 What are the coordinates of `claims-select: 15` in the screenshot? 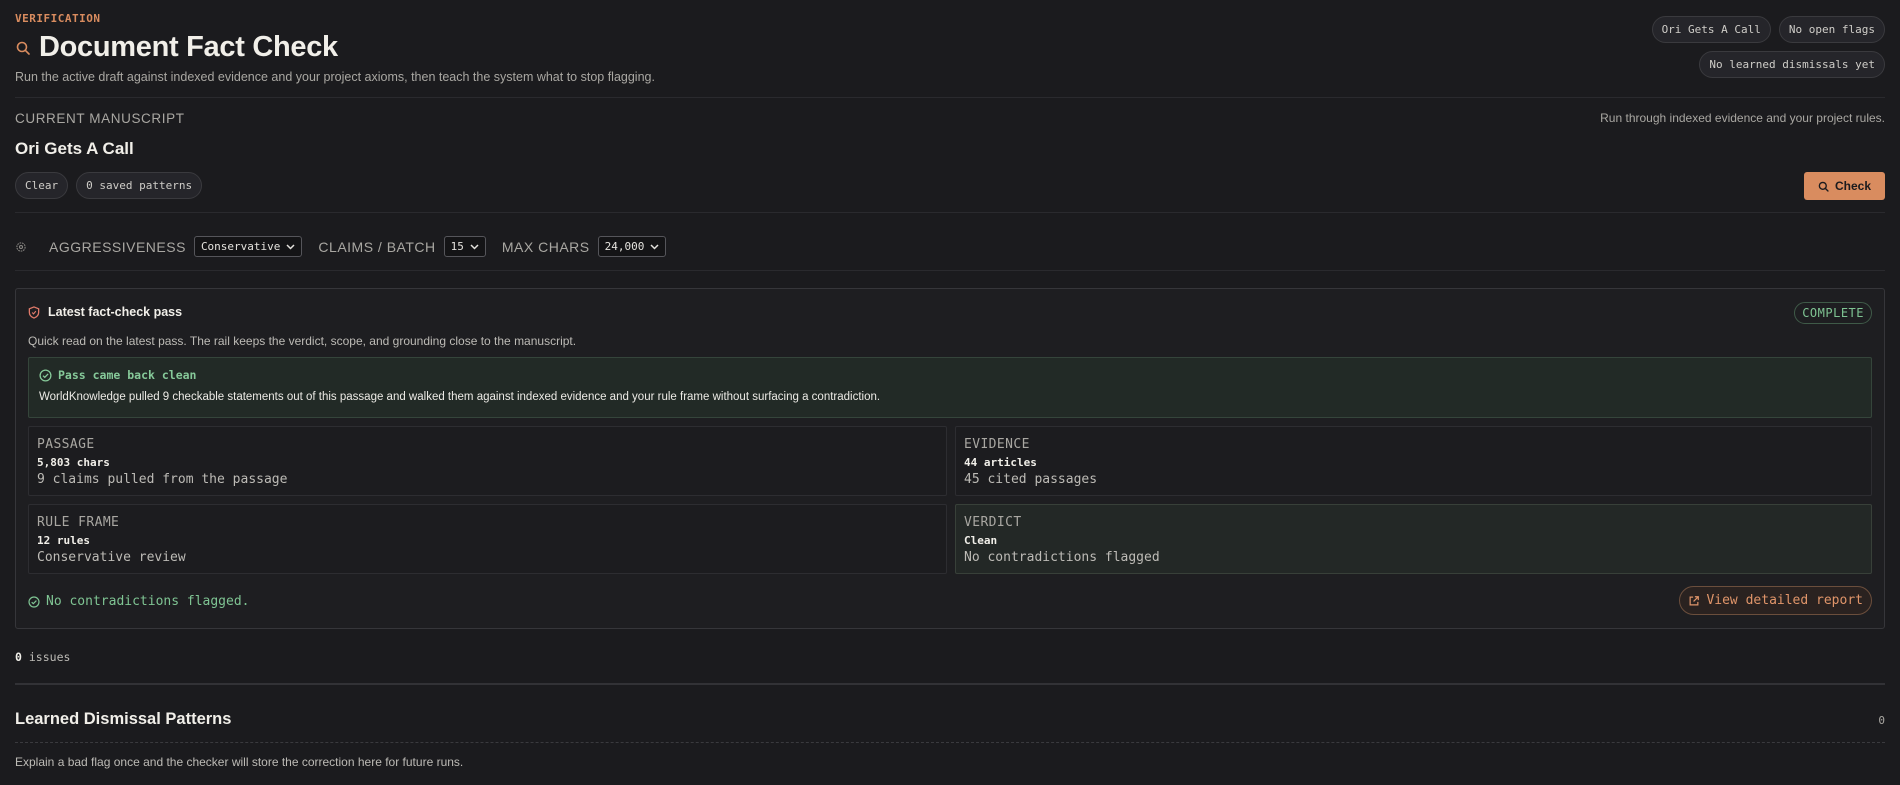 It's located at (464, 246).